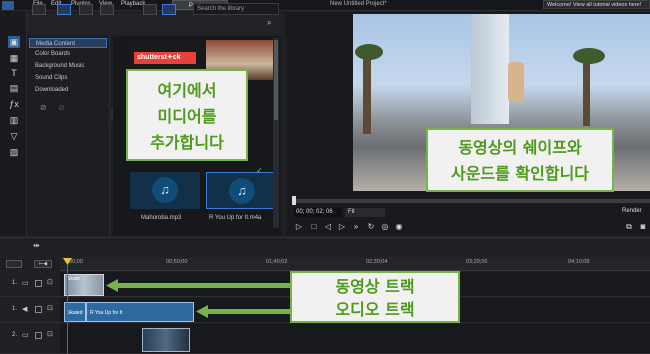 This screenshot has width=650, height=354. What do you see at coordinates (399, 227) in the screenshot?
I see `volume-icon: ◉` at bounding box center [399, 227].